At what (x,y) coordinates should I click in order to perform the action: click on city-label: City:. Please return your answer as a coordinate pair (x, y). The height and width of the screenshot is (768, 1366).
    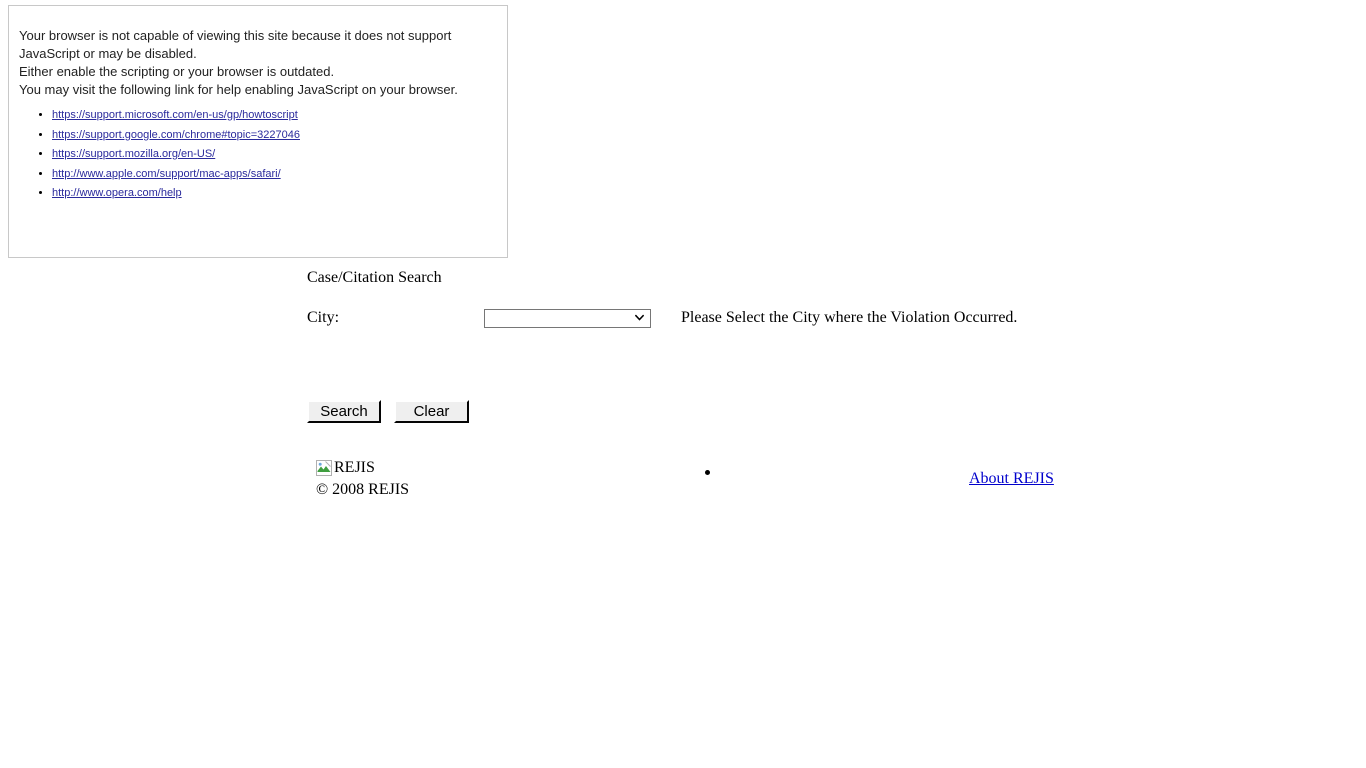
    Looking at the image, I should click on (323, 317).